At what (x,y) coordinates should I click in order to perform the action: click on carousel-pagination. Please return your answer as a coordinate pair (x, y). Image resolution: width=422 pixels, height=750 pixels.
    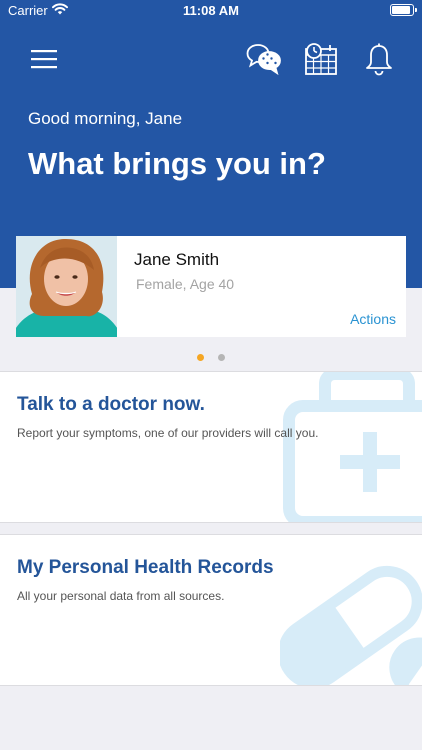
    Looking at the image, I should click on (211, 357).